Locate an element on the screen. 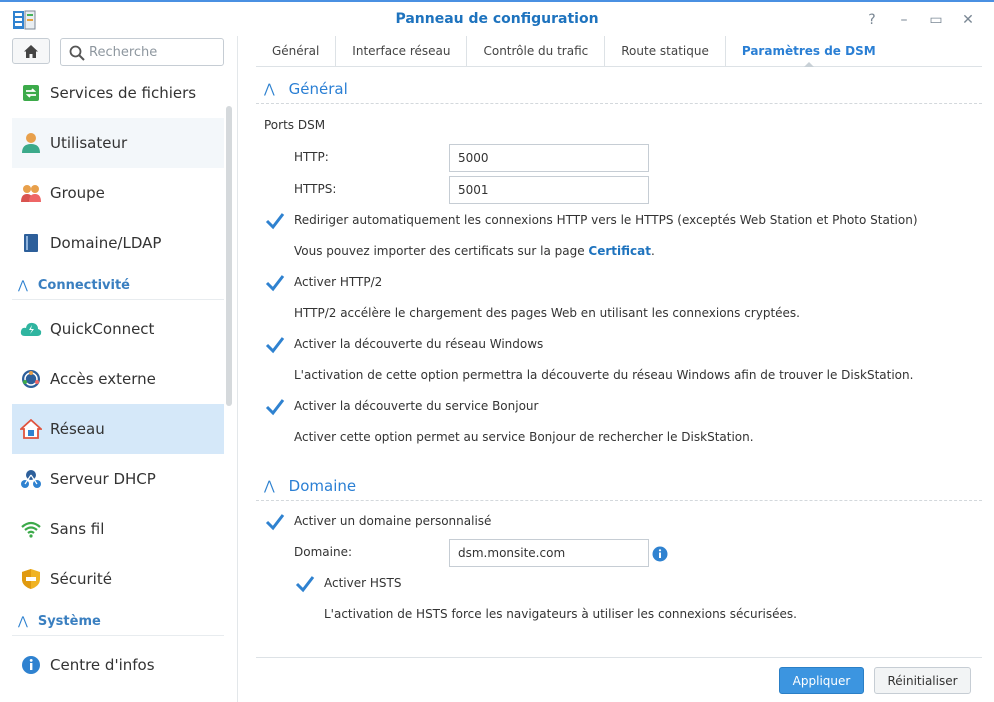  custom-domain-checkbox is located at coordinates (275, 522).